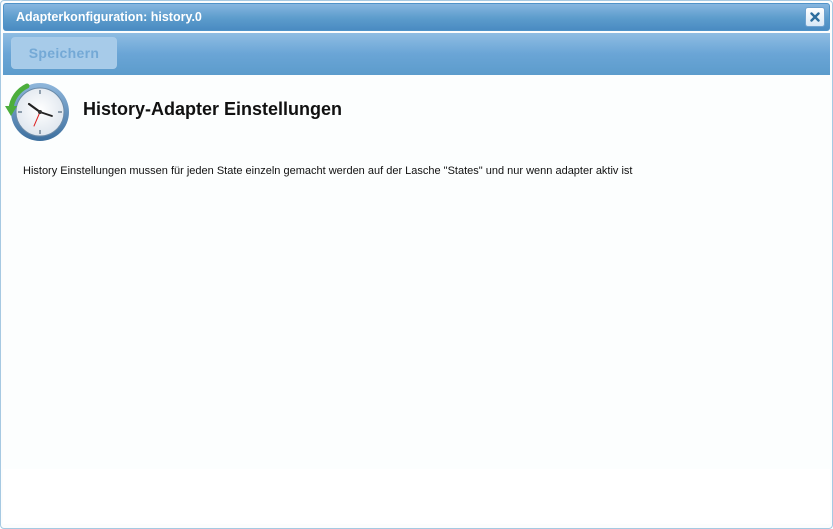  I want to click on close-icon, so click(815, 17).